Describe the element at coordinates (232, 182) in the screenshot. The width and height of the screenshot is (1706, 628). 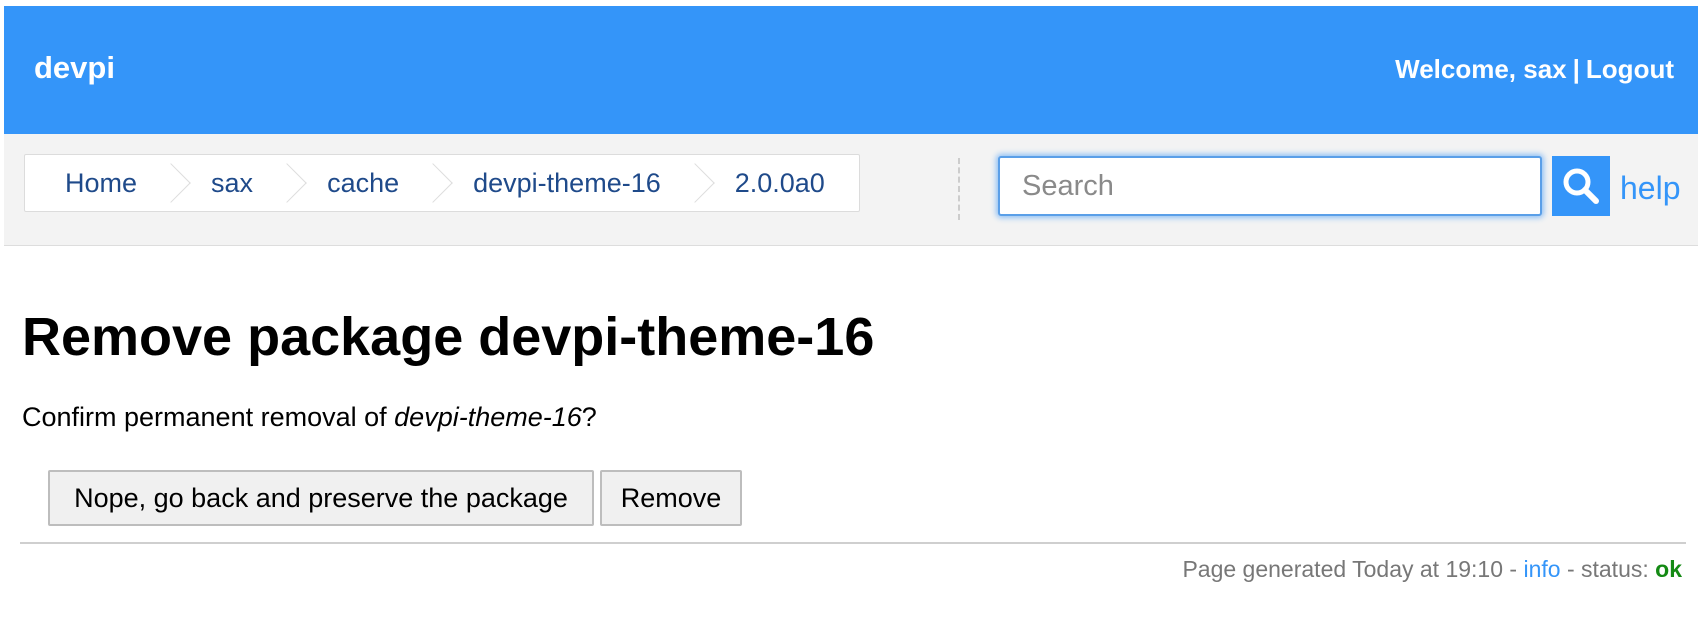
I see `breadcrumb-label: sax` at that location.